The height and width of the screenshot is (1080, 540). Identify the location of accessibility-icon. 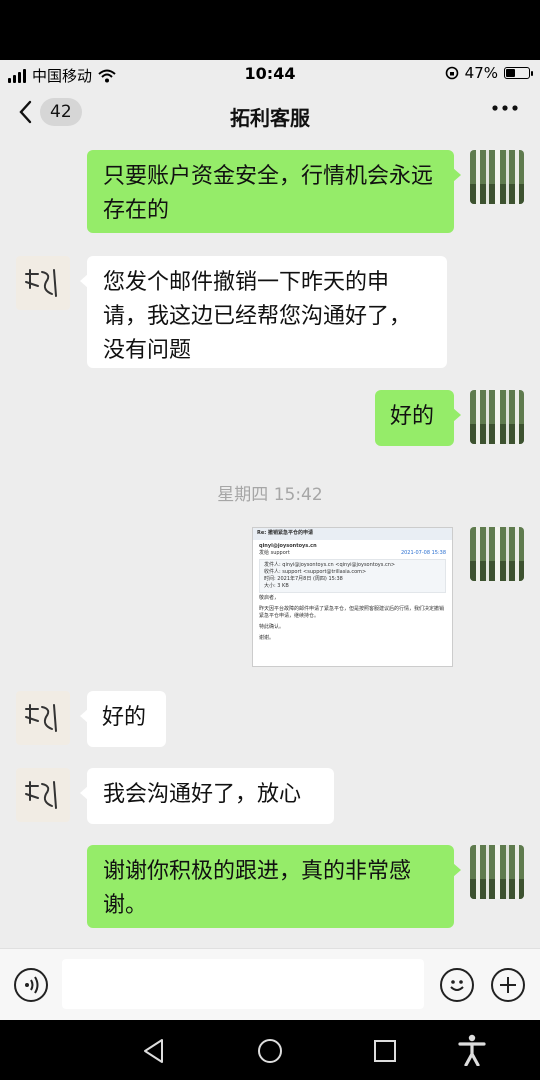
(472, 1050).